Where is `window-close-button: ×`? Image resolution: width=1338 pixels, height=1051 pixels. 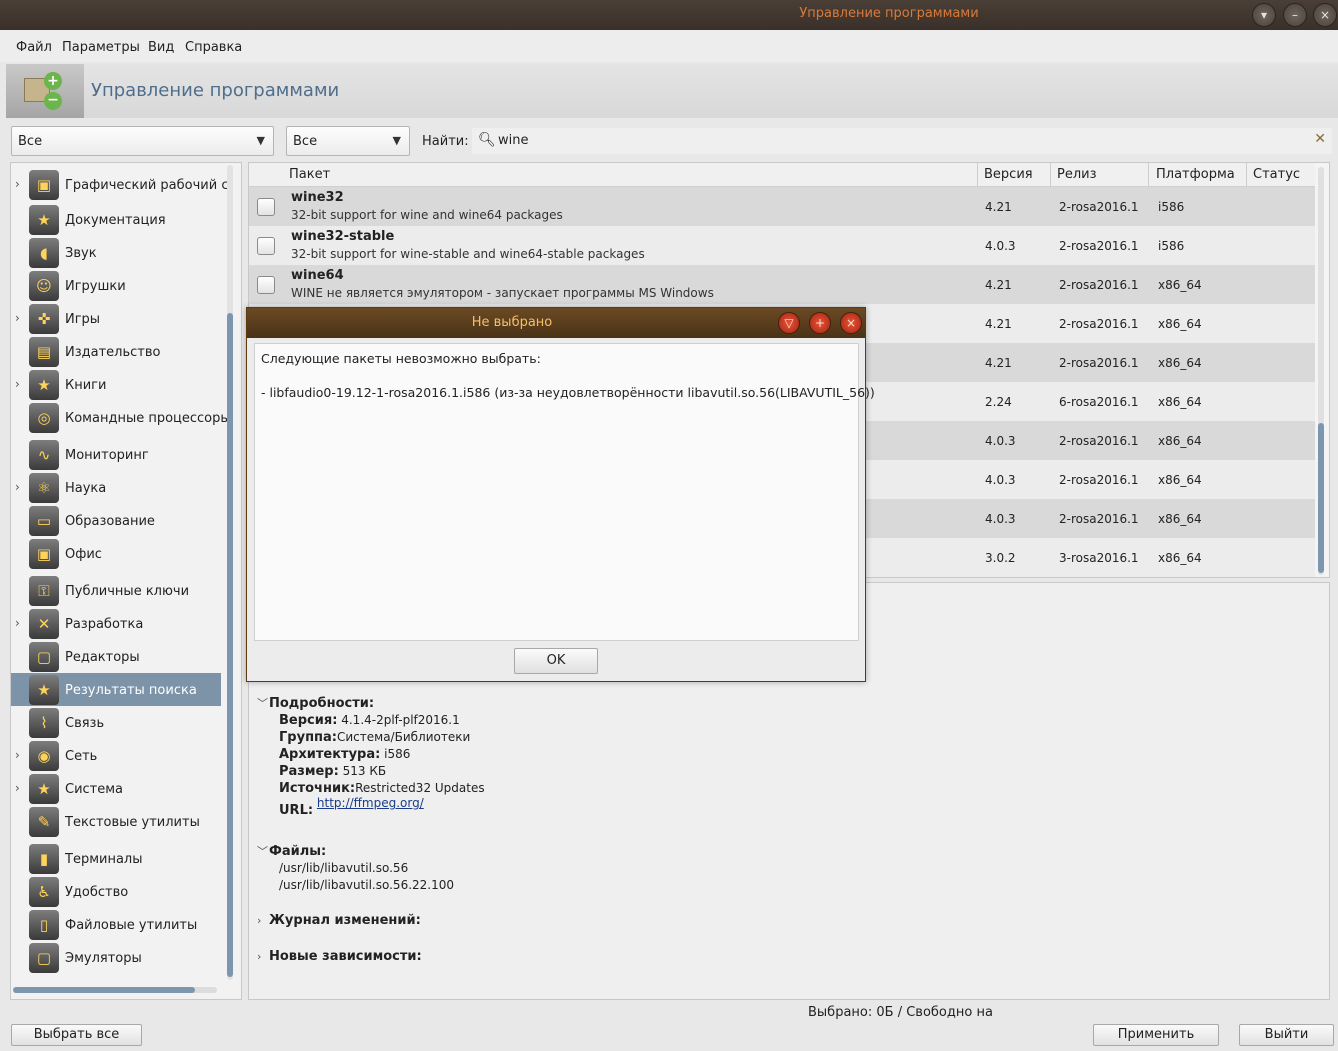 window-close-button: × is located at coordinates (1325, 15).